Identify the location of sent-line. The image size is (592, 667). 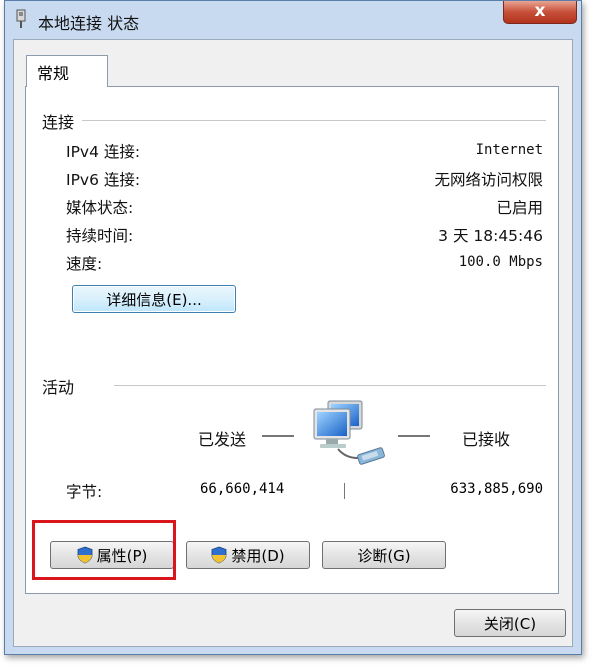
(278, 436).